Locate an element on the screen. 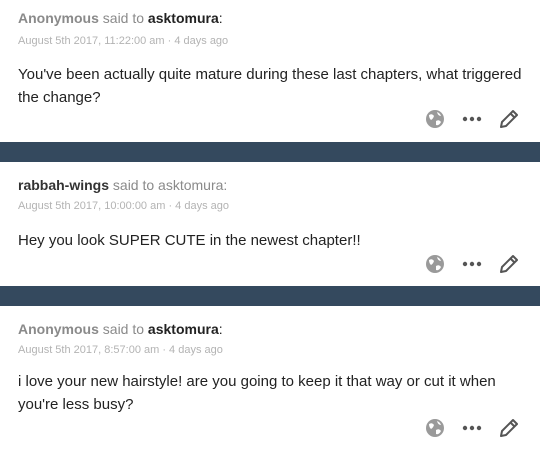  said-to-text: said to asktomura: is located at coordinates (168, 185).